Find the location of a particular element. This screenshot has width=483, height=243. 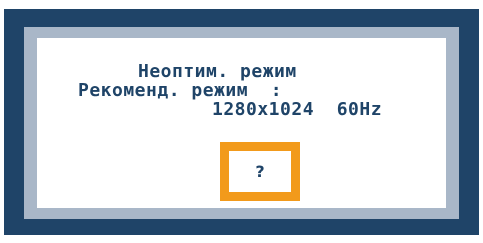

recommended-resolution-text: 1280x1024 60Hz is located at coordinates (297, 109).